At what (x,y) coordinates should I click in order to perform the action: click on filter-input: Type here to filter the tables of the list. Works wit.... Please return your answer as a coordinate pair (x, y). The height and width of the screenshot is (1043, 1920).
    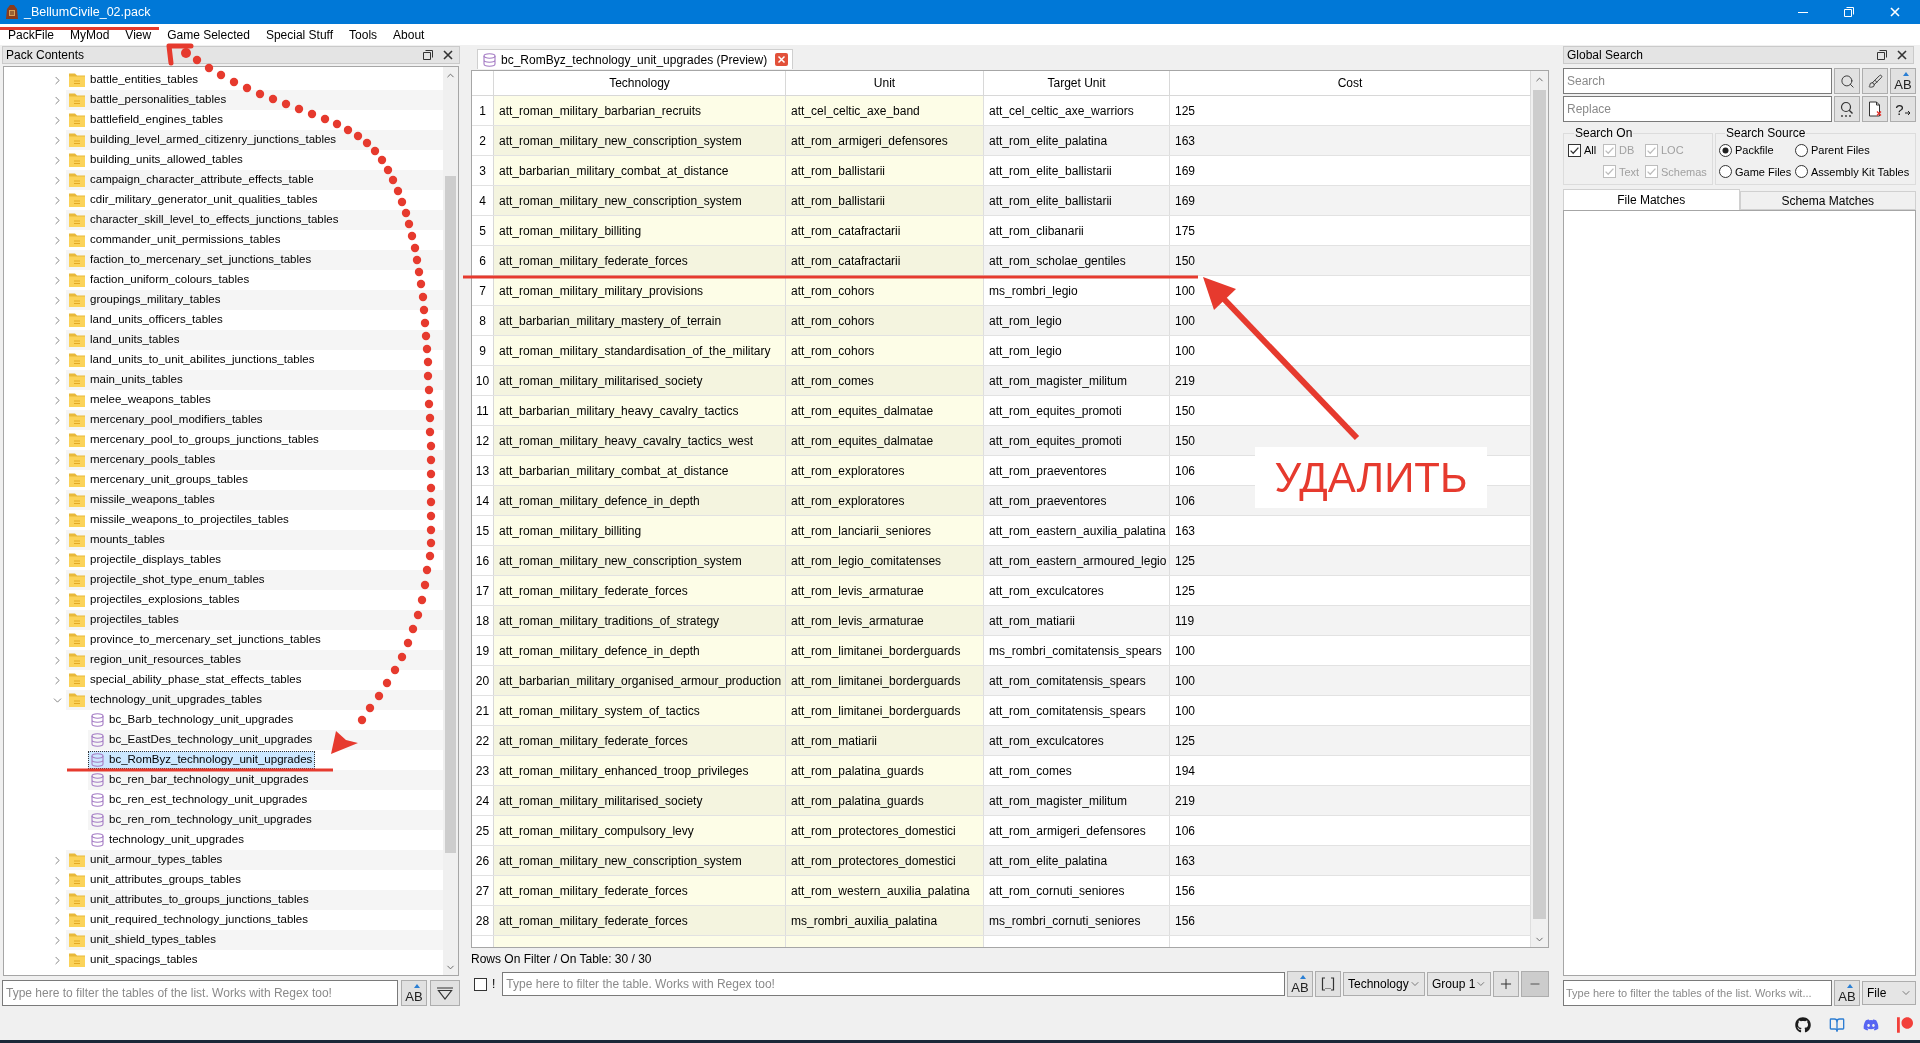
    Looking at the image, I should click on (1697, 993).